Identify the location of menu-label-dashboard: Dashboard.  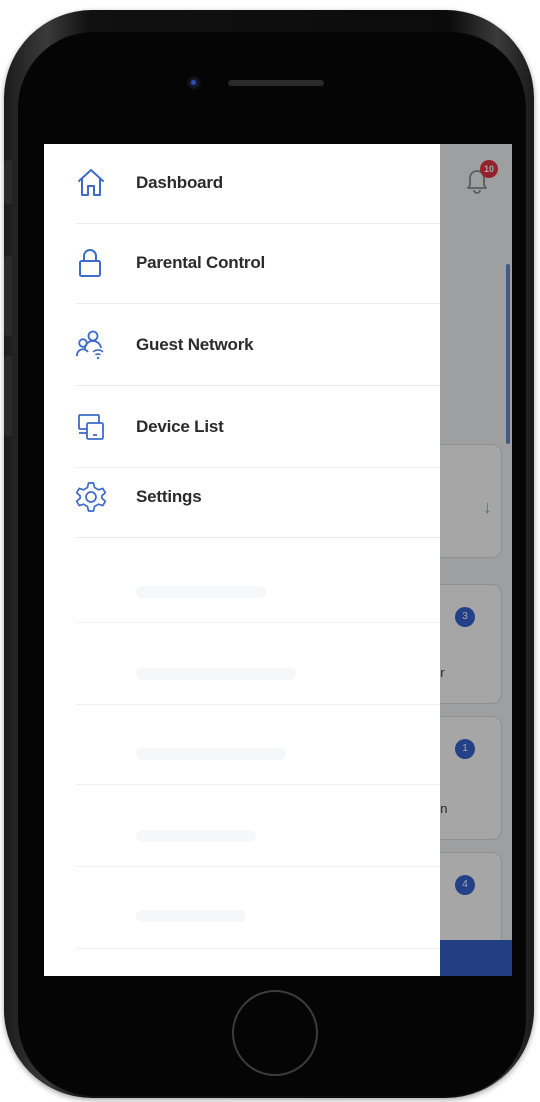
(179, 182).